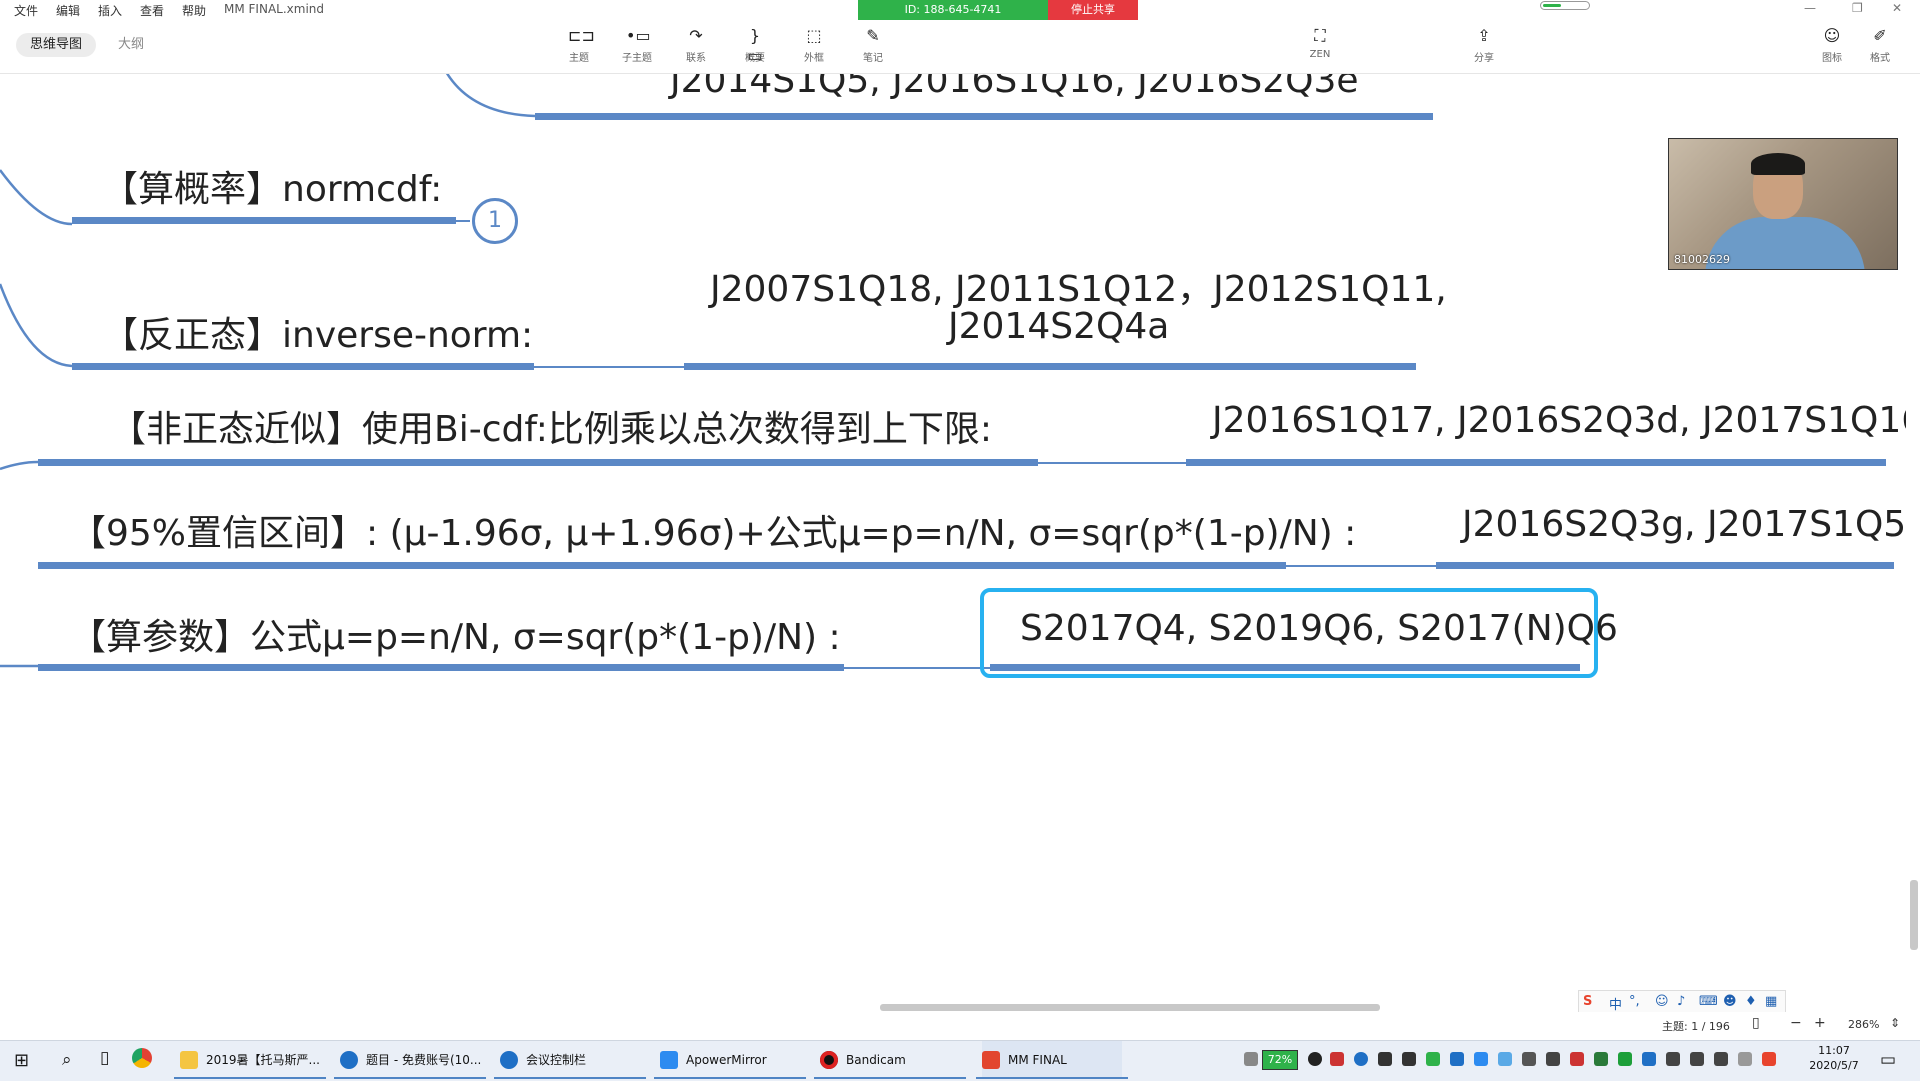 The image size is (1920, 1081). I want to click on cloud-tray-icon, so click(1553, 1059).